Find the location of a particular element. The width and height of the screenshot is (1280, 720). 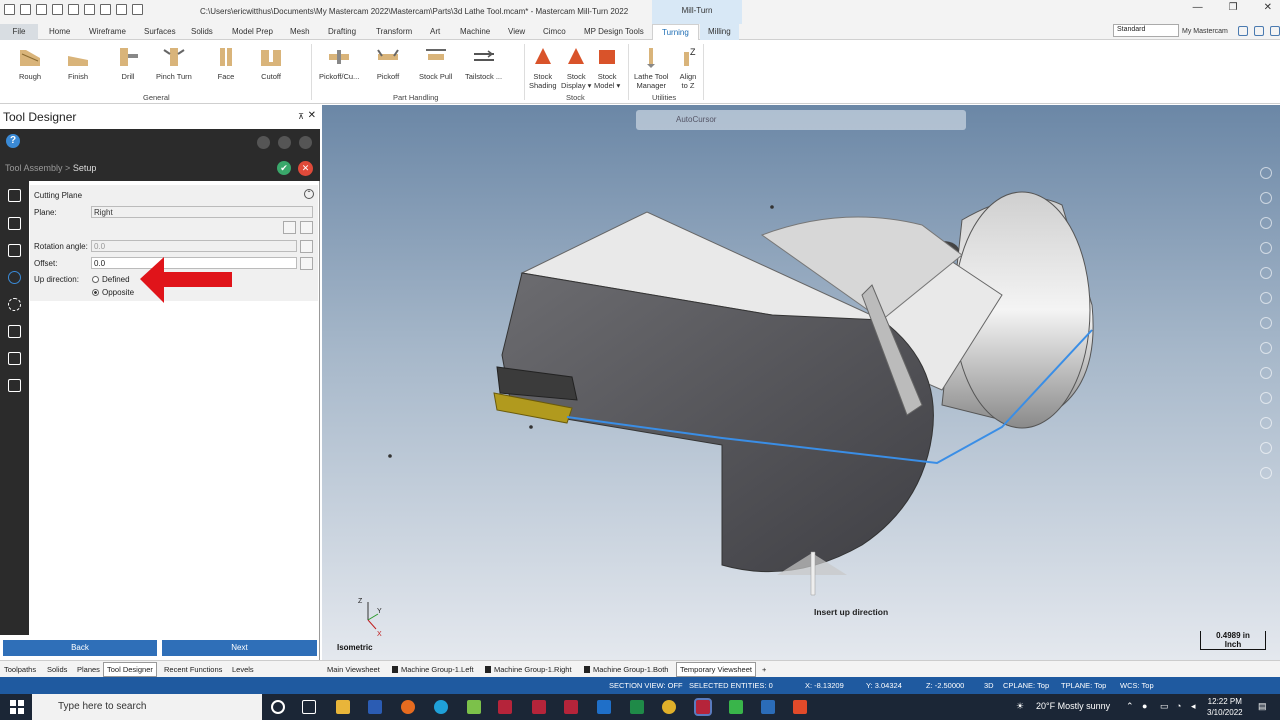

plane-field: Right is located at coordinates (202, 212).